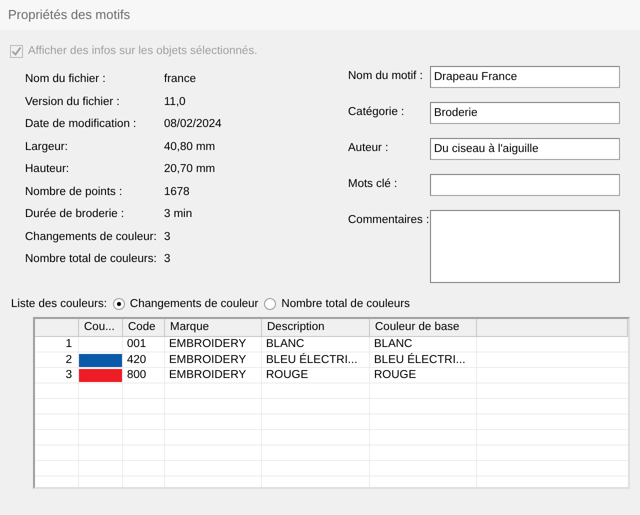 The image size is (640, 515). What do you see at coordinates (177, 192) in the screenshot?
I see `info-value: 1678` at bounding box center [177, 192].